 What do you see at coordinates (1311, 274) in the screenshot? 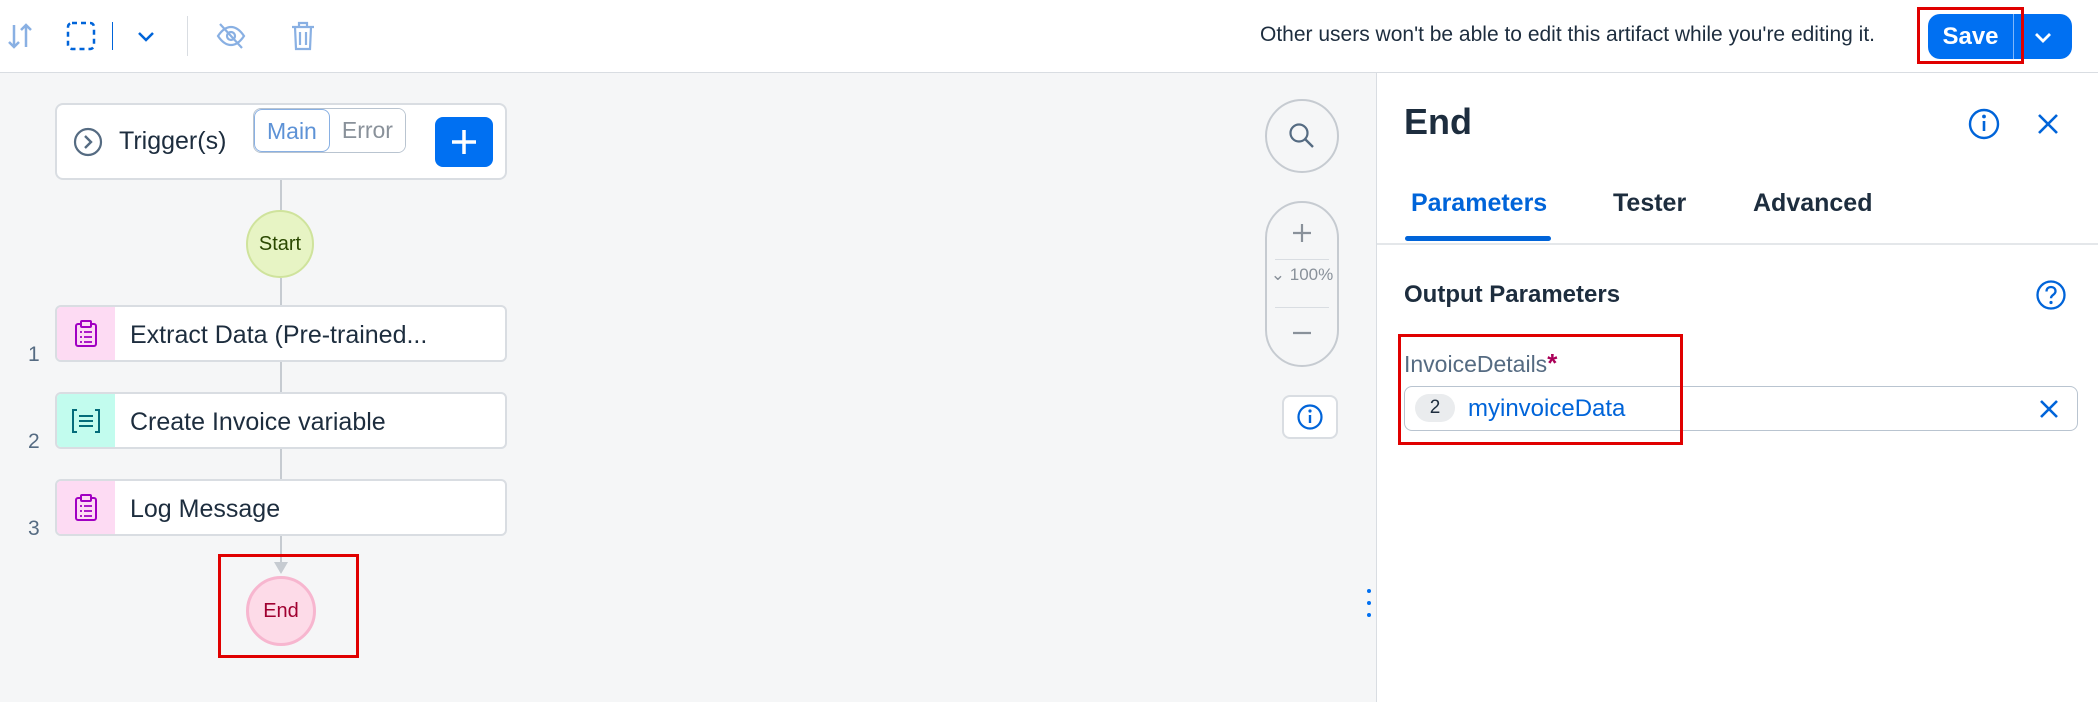
I see `zoom-level-value: 100%` at bounding box center [1311, 274].